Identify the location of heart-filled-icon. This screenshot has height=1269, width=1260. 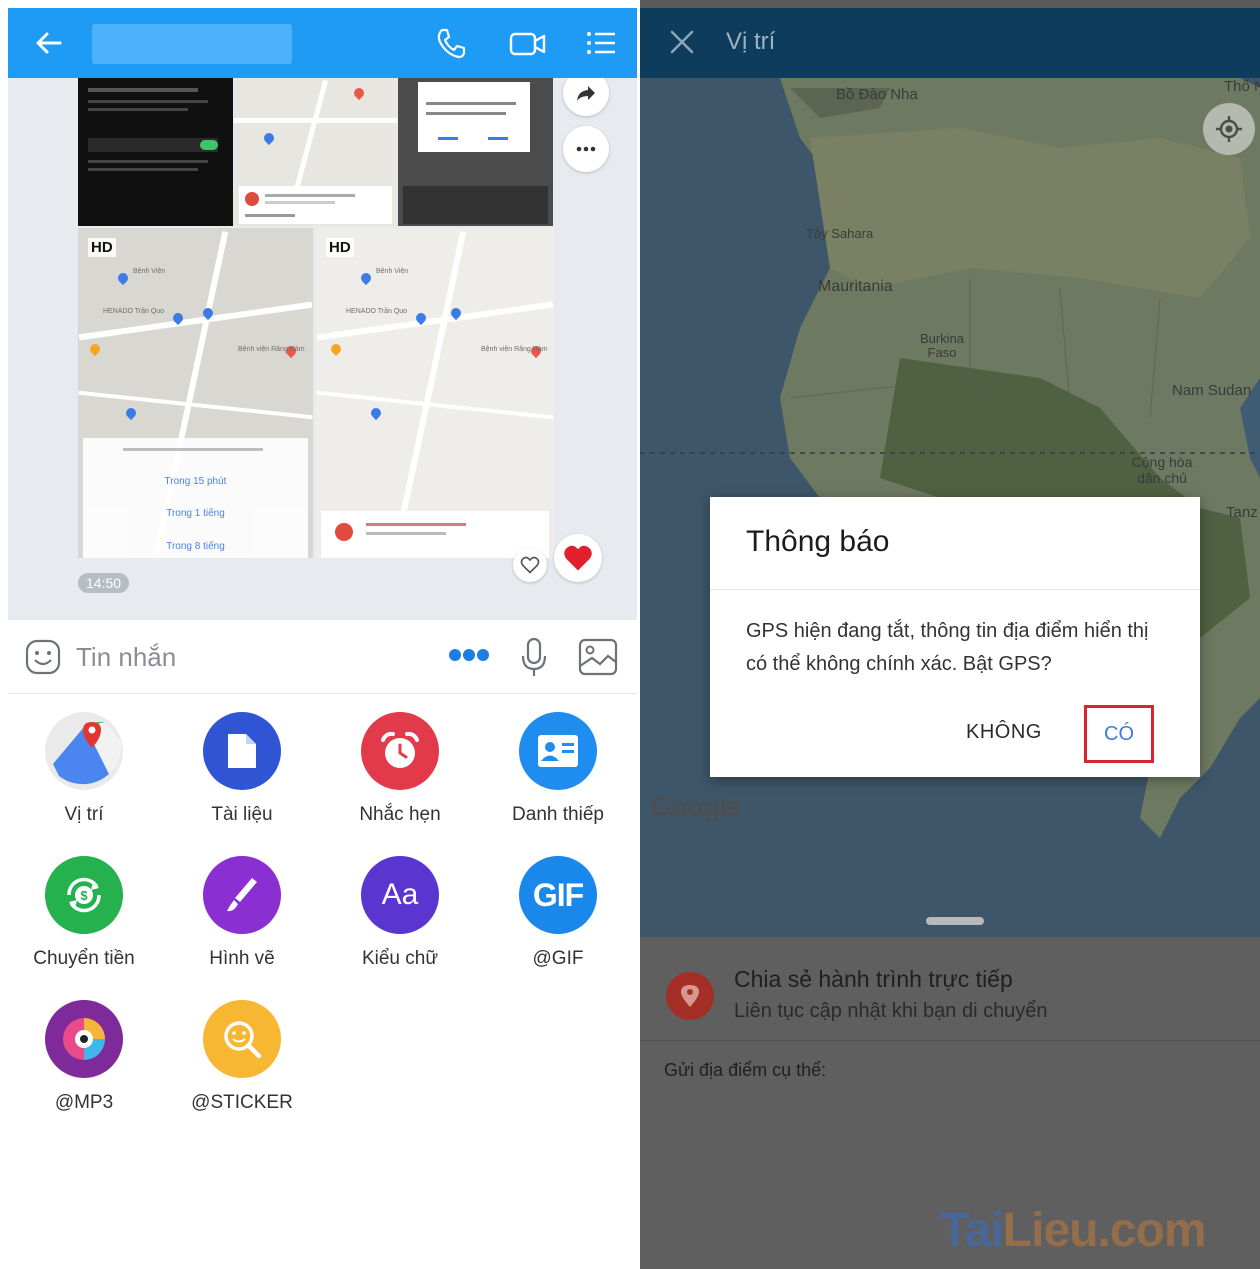
(578, 558).